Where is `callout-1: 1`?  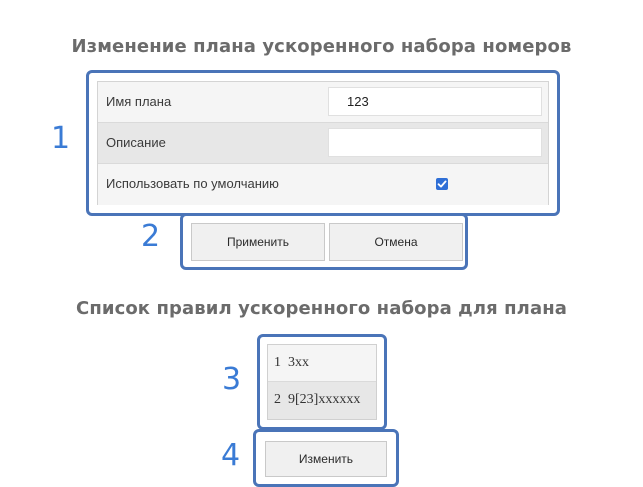 callout-1: 1 is located at coordinates (61, 138).